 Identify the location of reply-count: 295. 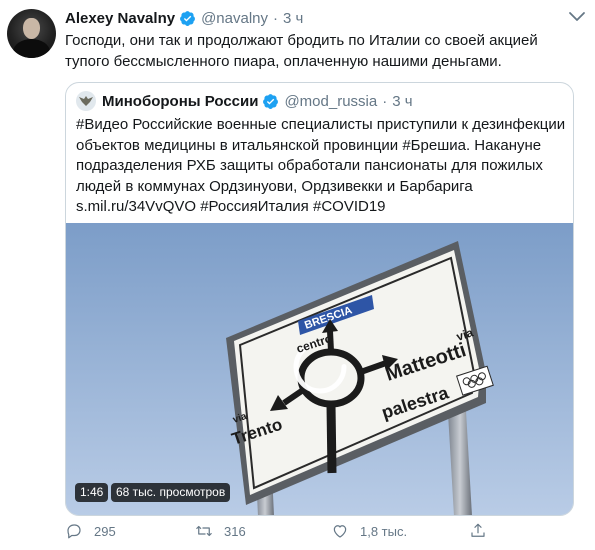
(105, 531).